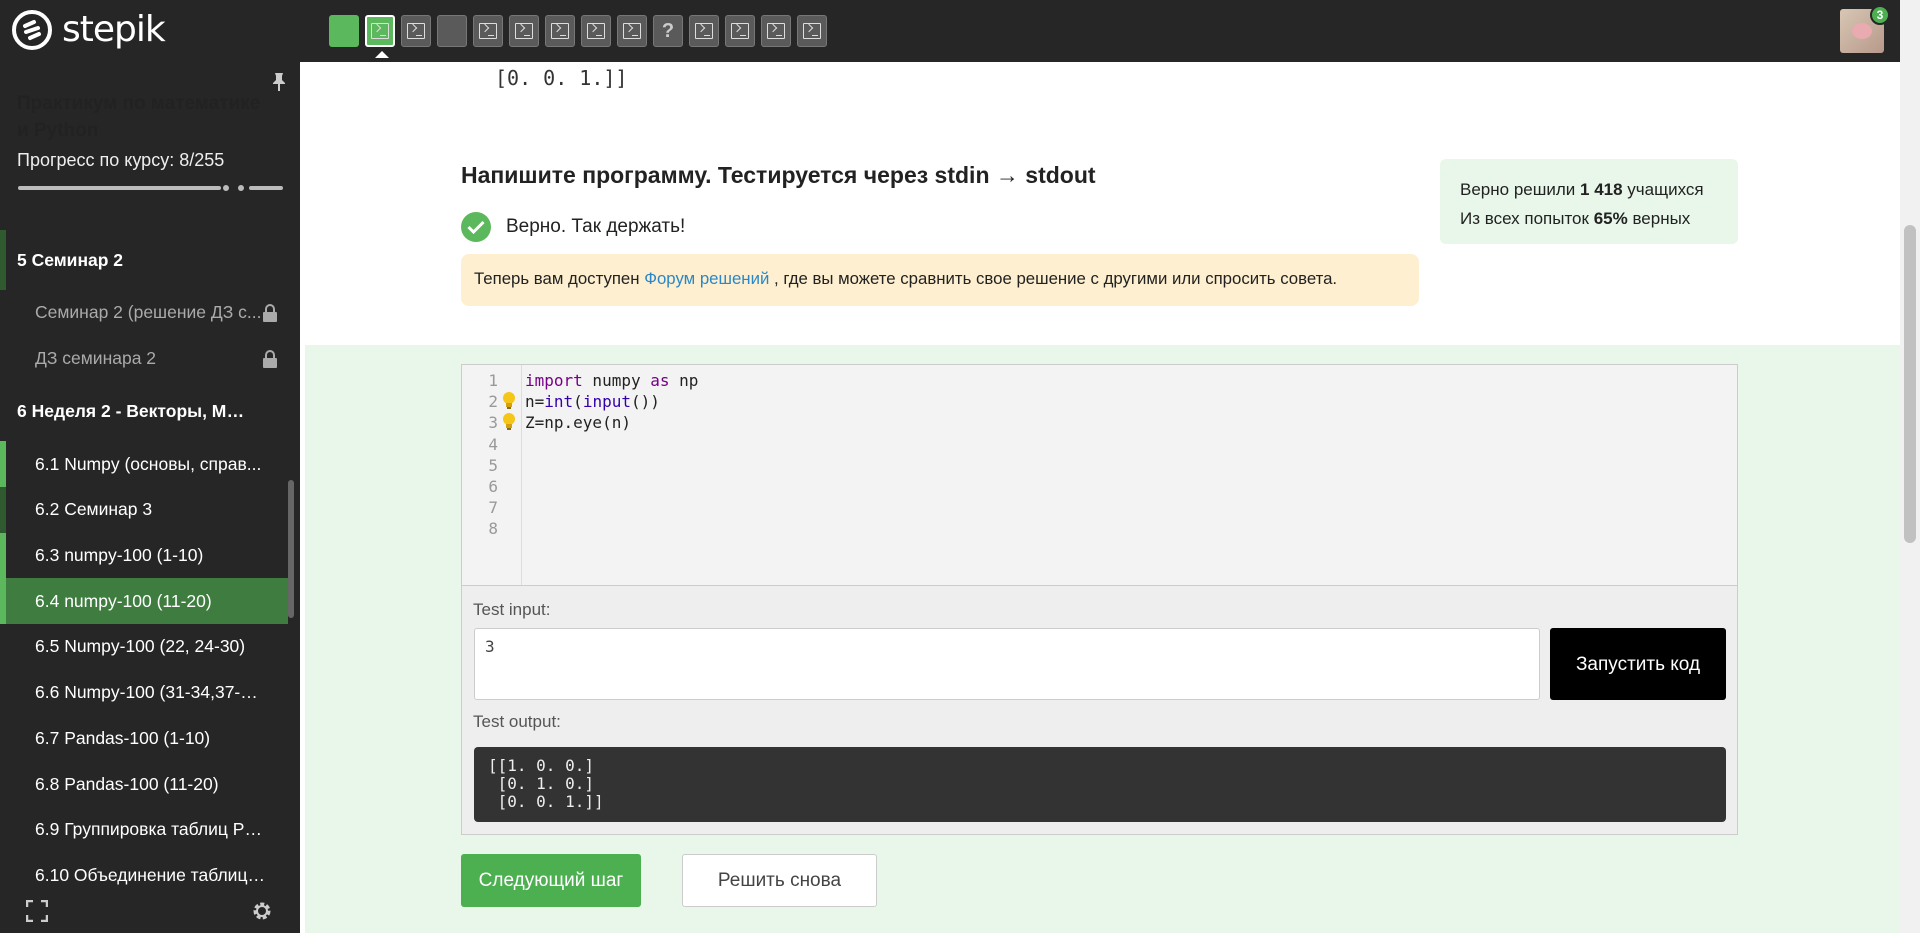  Describe the element at coordinates (706, 278) in the screenshot. I see `forum-link: Форум решений` at that location.